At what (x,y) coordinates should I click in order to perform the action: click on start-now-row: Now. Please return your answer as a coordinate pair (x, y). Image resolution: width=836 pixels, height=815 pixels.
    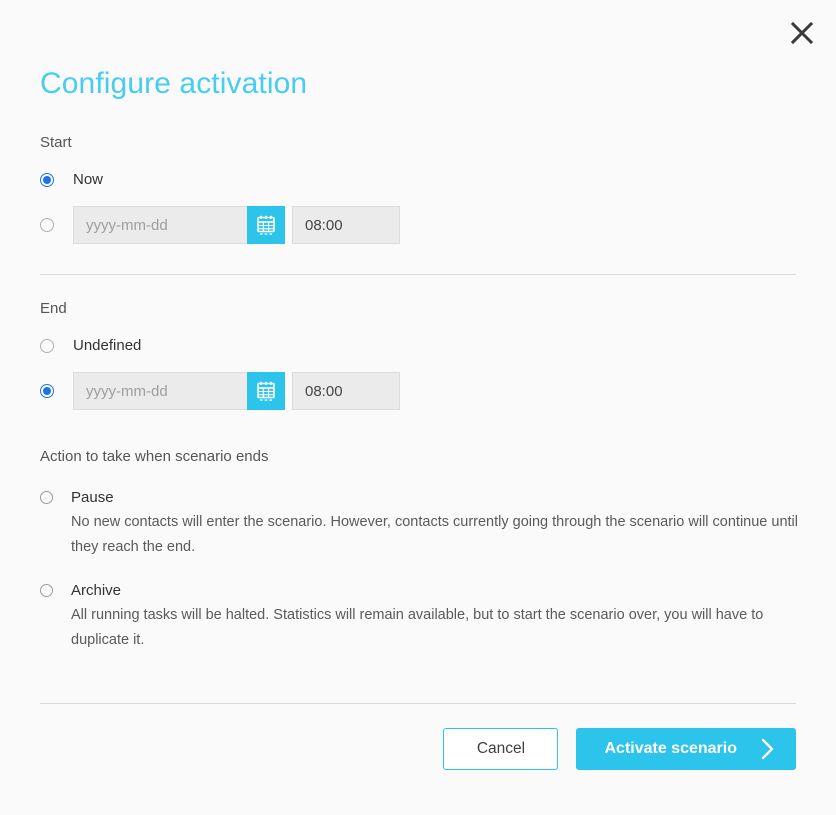
    Looking at the image, I should click on (438, 179).